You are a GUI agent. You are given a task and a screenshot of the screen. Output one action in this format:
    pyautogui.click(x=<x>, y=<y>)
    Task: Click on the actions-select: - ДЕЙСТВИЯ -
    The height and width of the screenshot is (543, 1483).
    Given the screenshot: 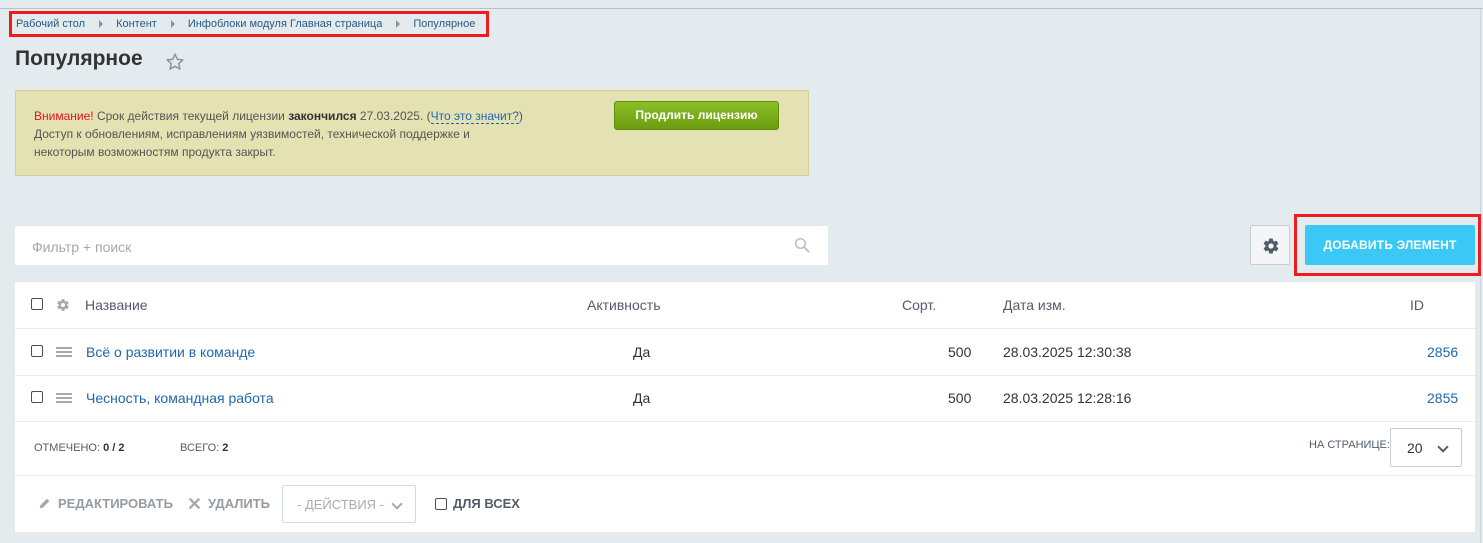 What is the action you would take?
    pyautogui.click(x=349, y=504)
    